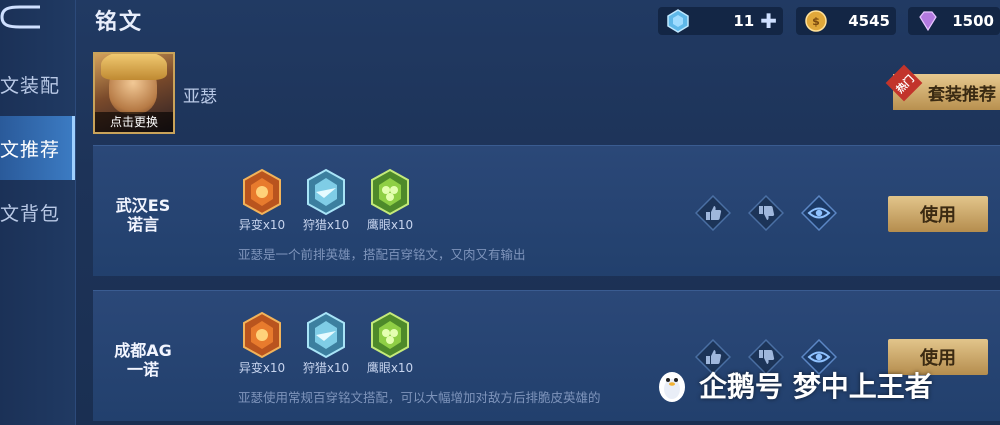  Describe the element at coordinates (816, 386) in the screenshot. I see `watermark-text: 企鹅号 梦中上王者` at that location.